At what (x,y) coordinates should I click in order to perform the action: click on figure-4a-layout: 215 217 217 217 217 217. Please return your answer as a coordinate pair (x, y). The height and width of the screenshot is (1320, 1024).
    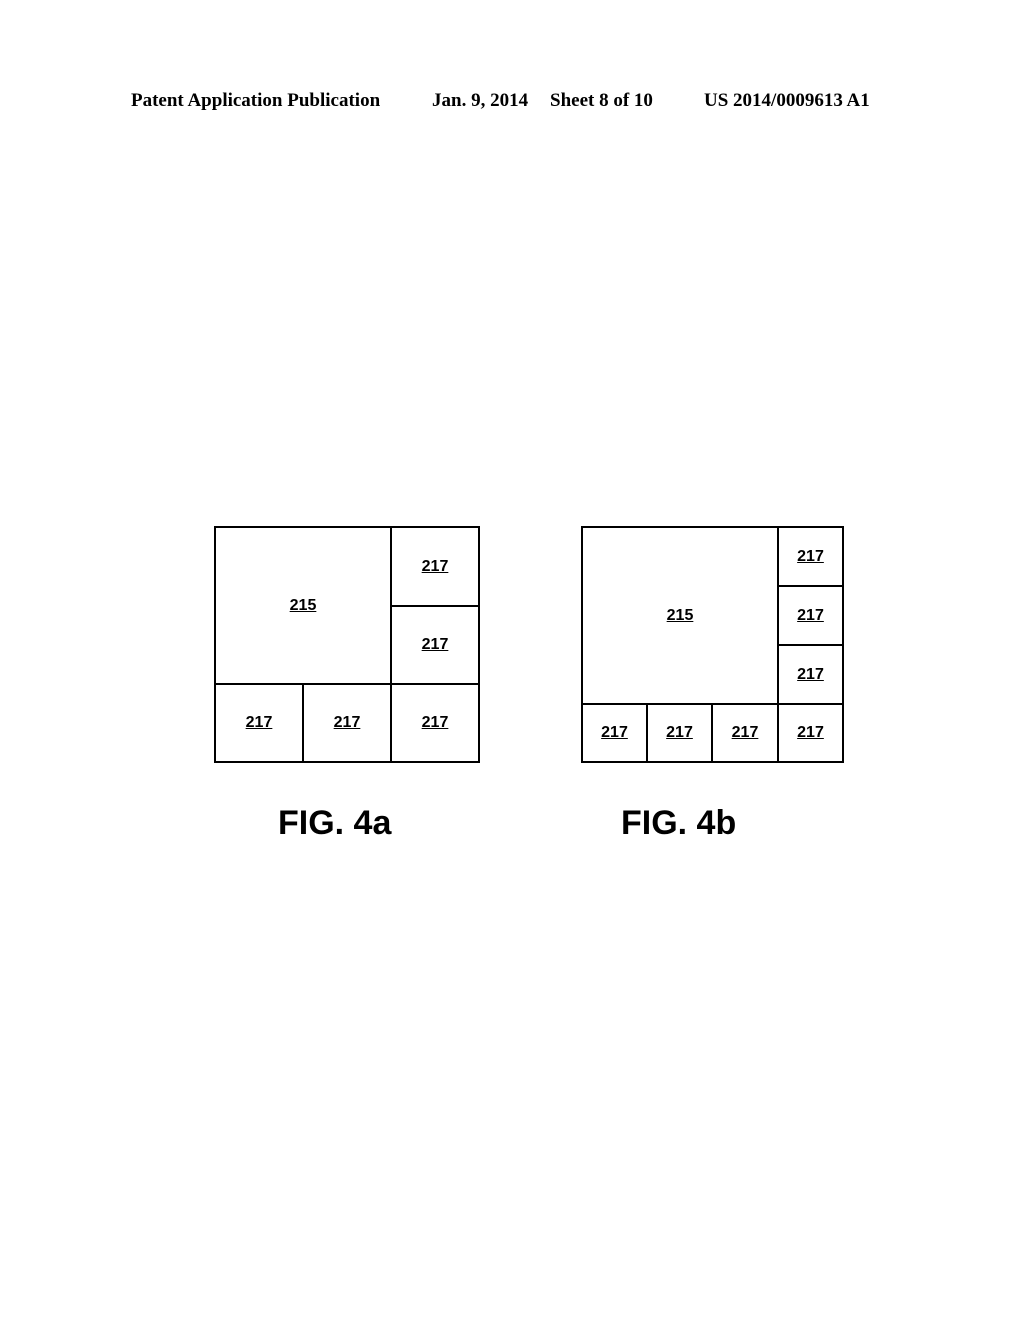
    Looking at the image, I should click on (347, 644).